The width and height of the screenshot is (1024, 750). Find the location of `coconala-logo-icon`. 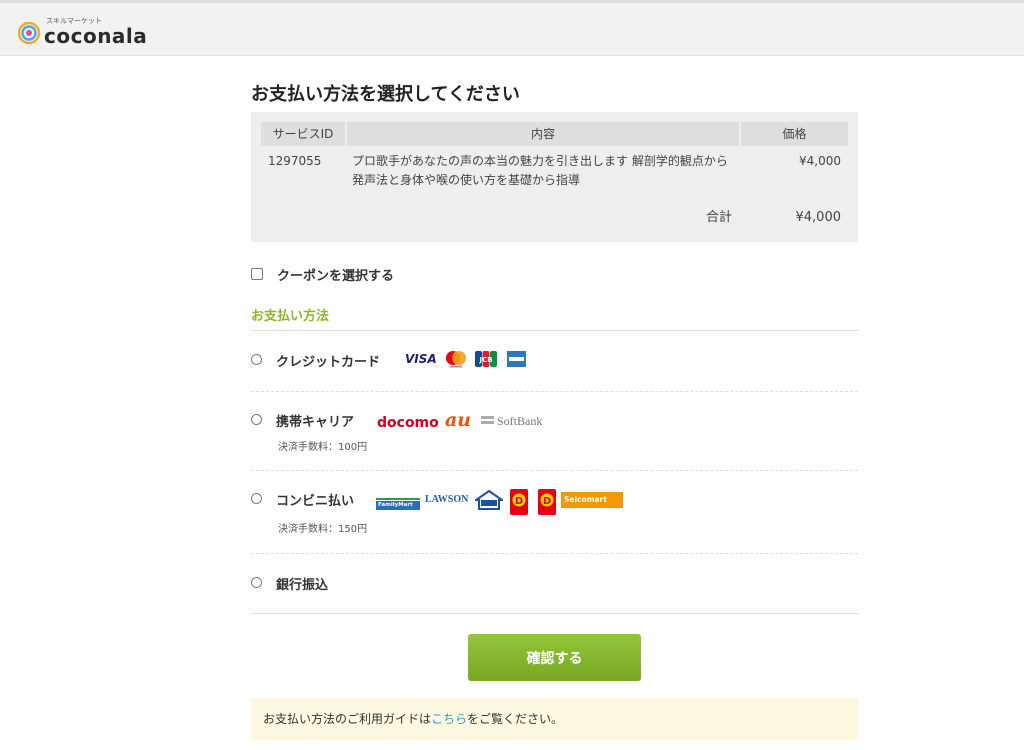

coconala-logo-icon is located at coordinates (29, 33).